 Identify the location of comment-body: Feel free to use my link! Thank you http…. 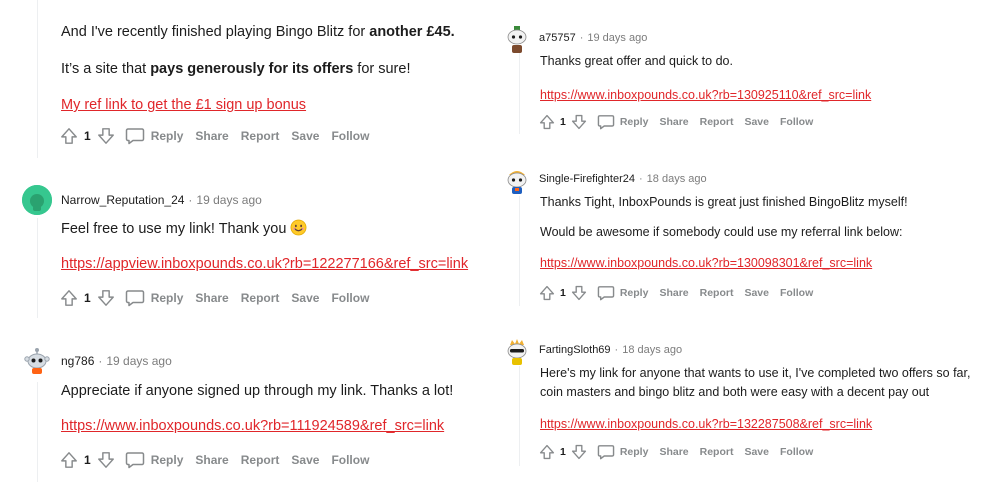
(264, 246).